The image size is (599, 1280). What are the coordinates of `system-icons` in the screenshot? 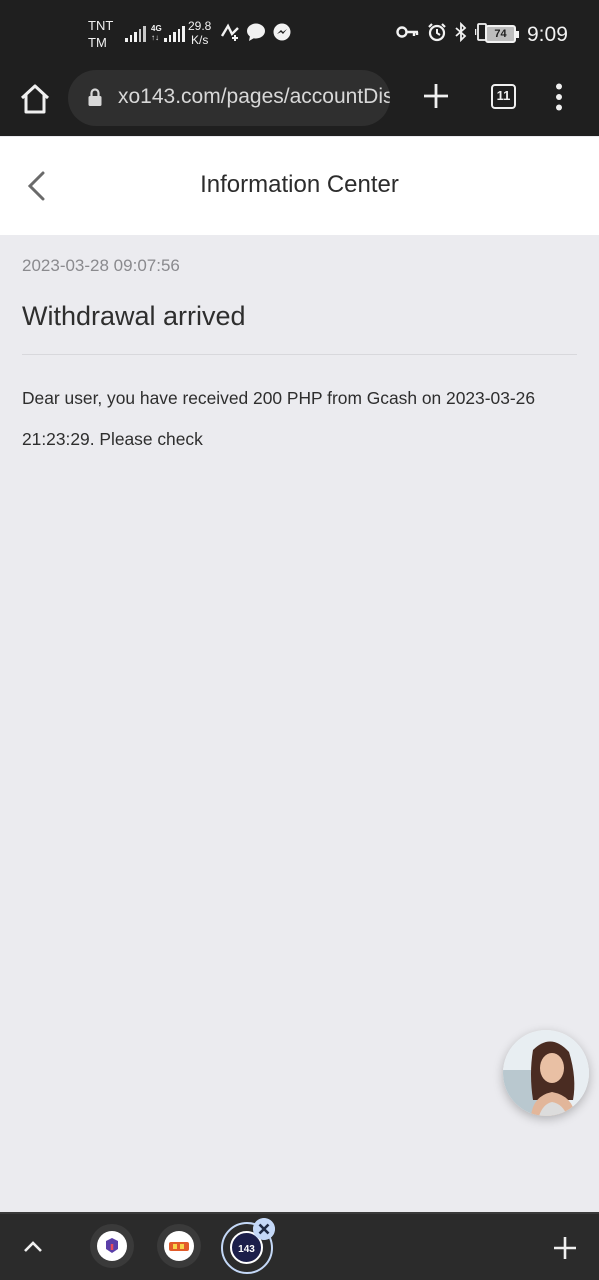 It's located at (442, 32).